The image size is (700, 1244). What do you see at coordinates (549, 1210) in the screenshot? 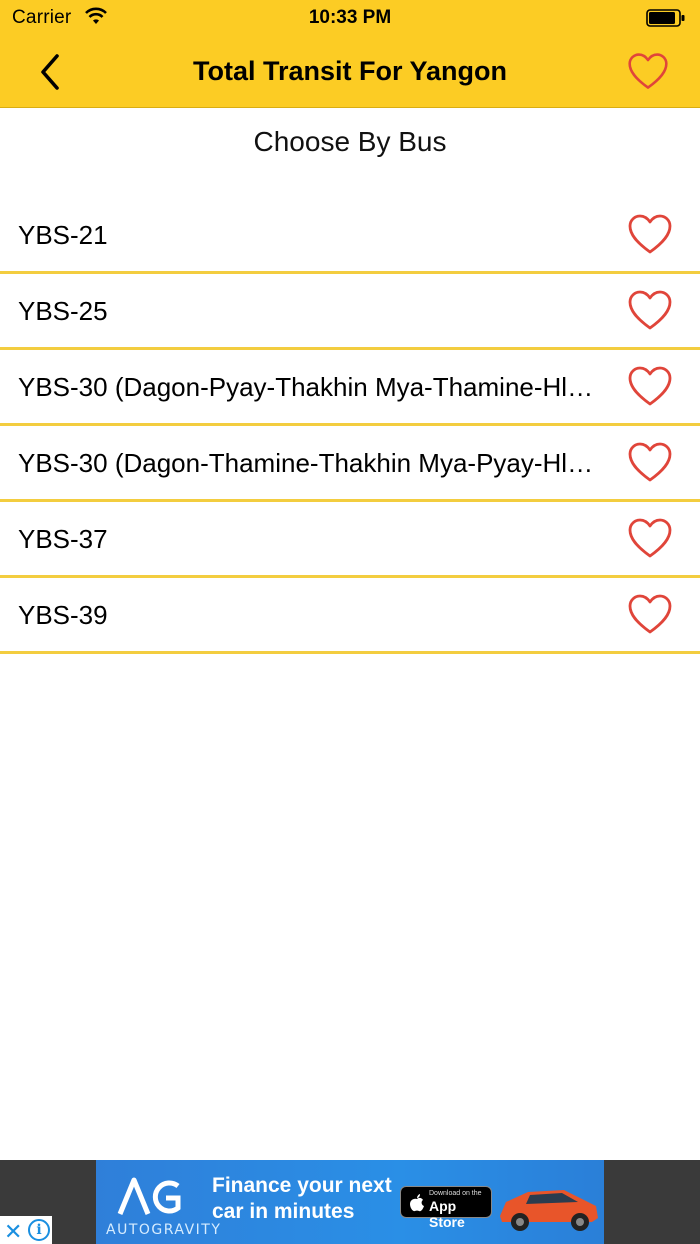
I see `car-image-icon` at bounding box center [549, 1210].